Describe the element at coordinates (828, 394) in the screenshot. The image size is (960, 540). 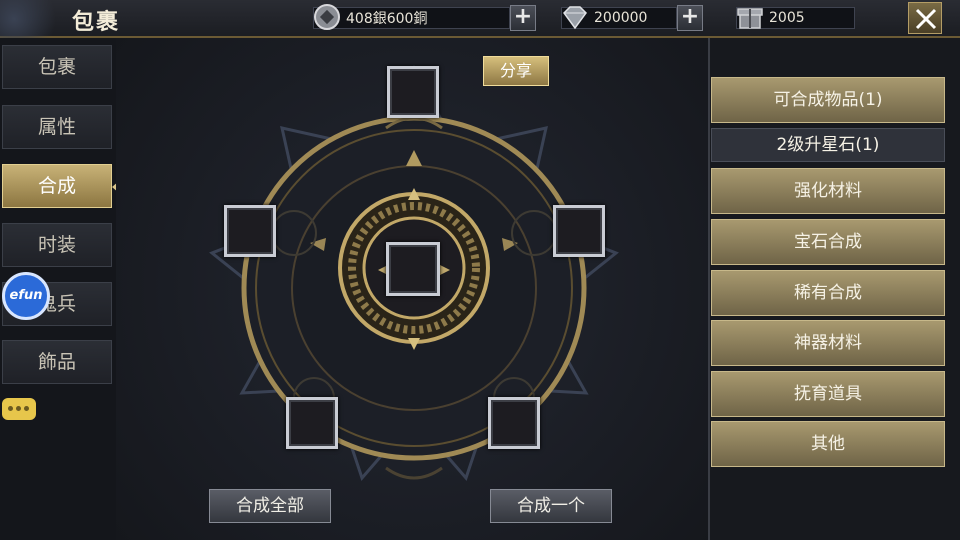
I see `category-nurture-items: 抚育道具` at that location.